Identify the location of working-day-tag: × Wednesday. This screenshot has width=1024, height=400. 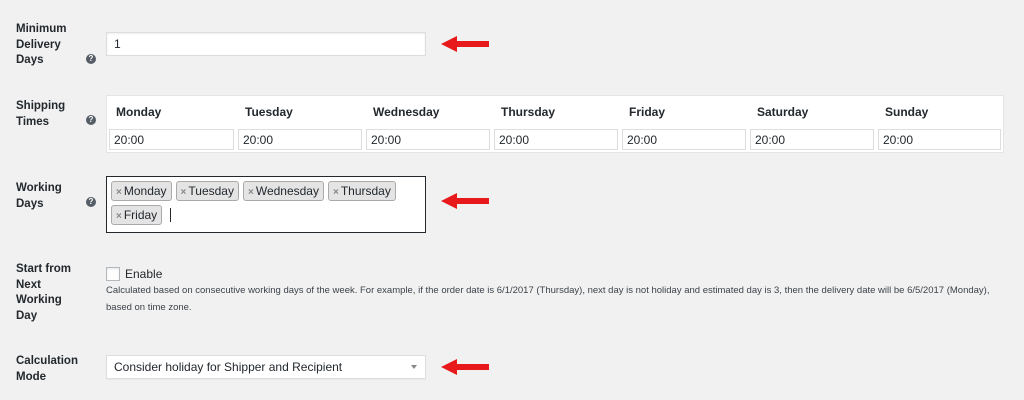
(283, 191).